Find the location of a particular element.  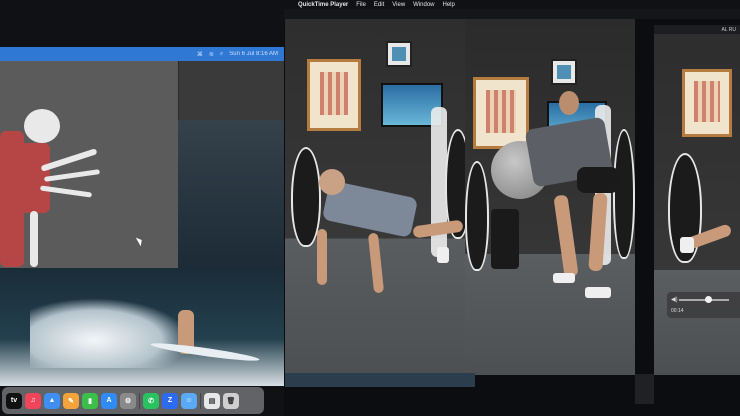

dock: tv ♫ ▲ ✎ ▮ A ⚙ ✆ Z ☺ ▤ 🗑 is located at coordinates (133, 400).